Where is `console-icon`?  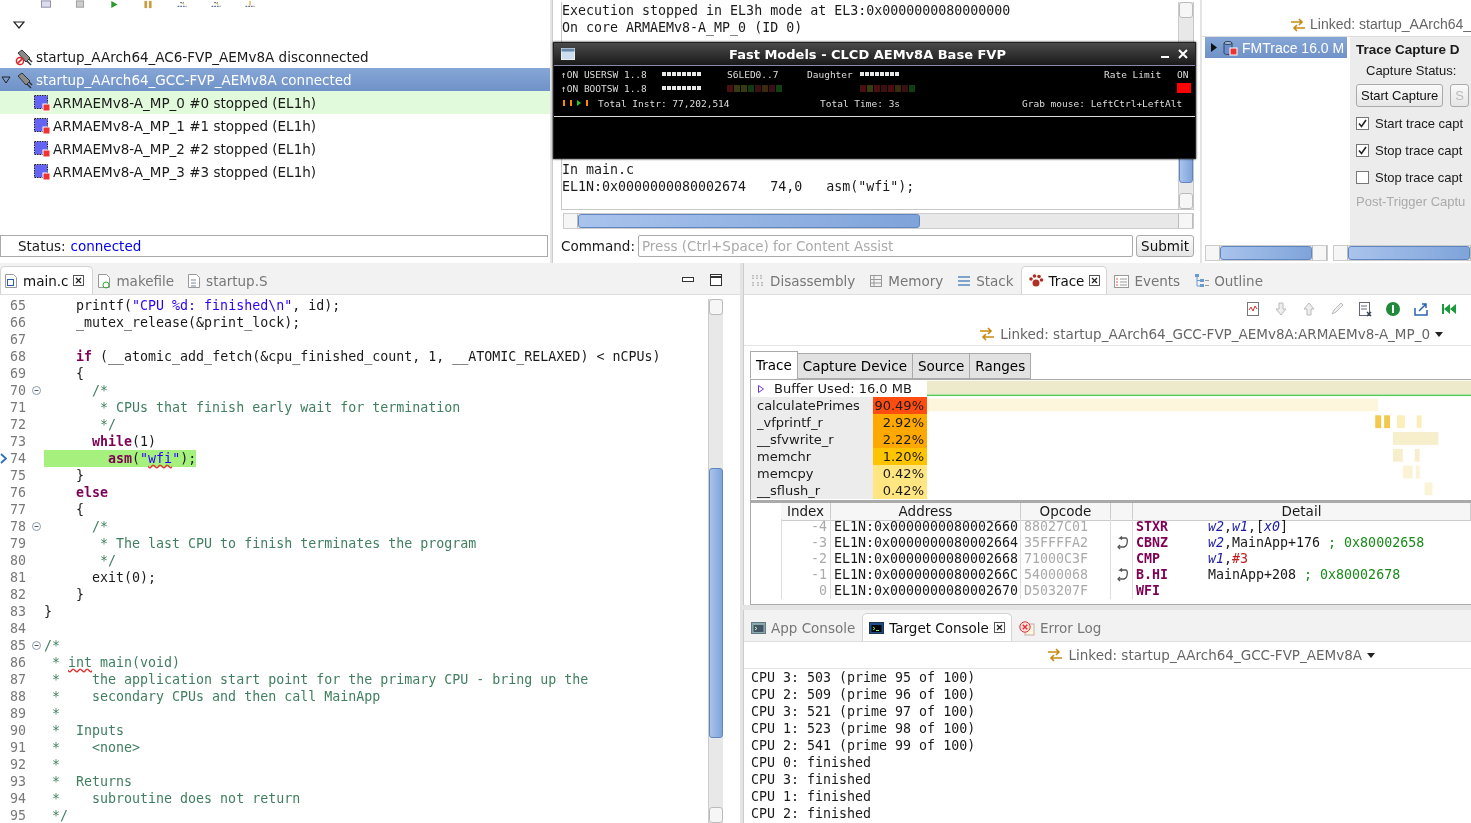 console-icon is located at coordinates (758, 627).